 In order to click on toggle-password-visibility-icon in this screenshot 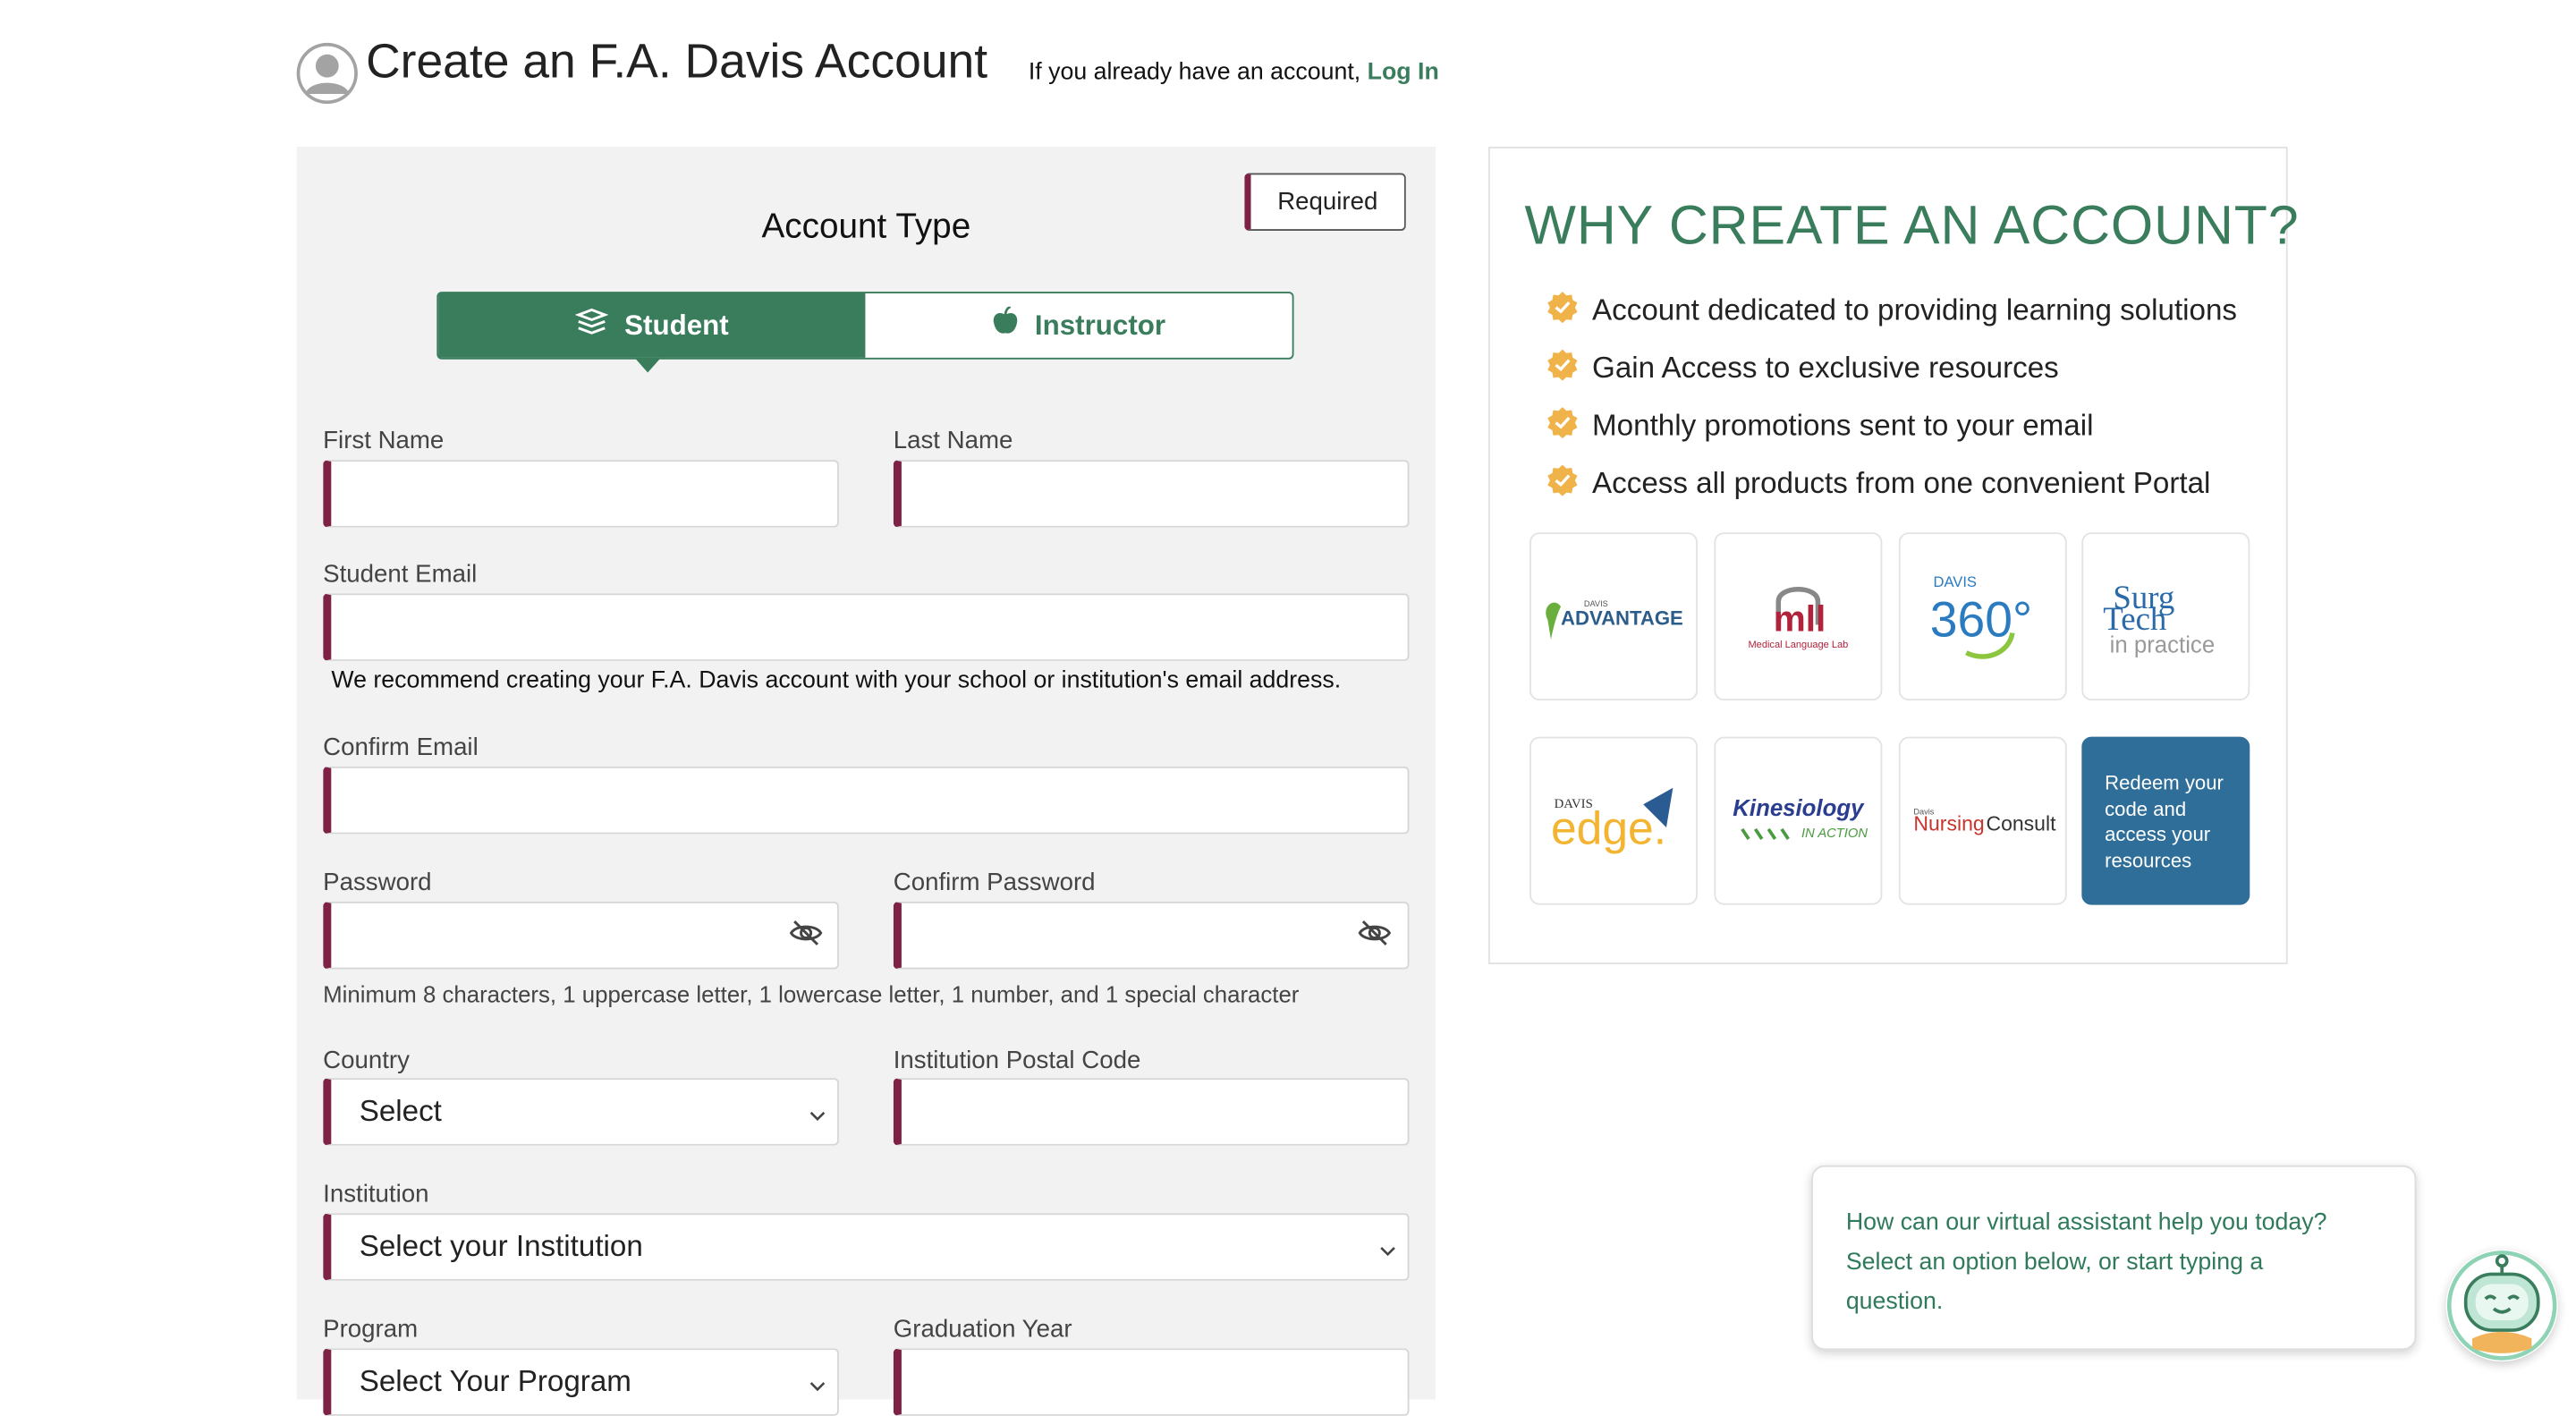, I will do `click(806, 937)`.